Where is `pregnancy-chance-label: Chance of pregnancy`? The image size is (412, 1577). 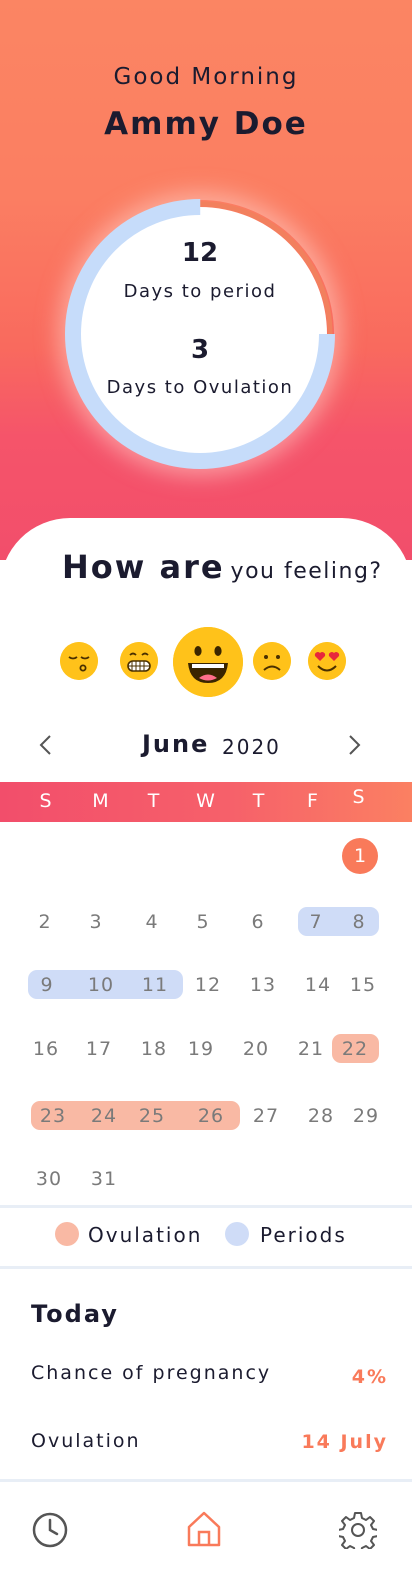 pregnancy-chance-label: Chance of pregnancy is located at coordinates (151, 1373).